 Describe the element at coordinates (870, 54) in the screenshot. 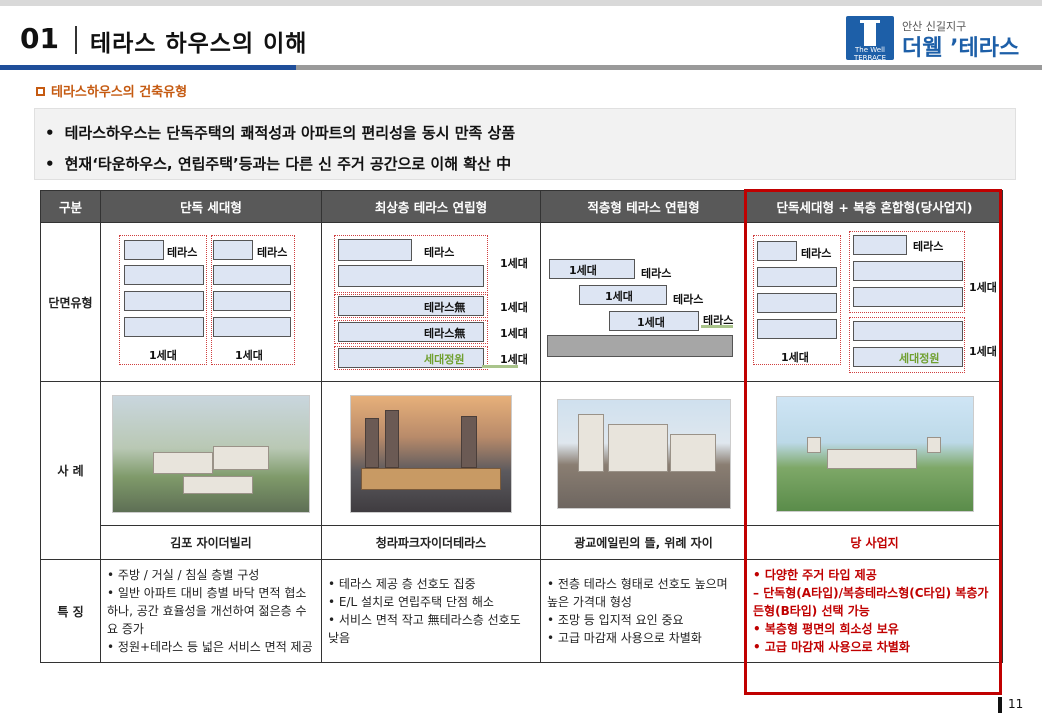

I see `logo-badge-text: The Well TERRACE` at that location.